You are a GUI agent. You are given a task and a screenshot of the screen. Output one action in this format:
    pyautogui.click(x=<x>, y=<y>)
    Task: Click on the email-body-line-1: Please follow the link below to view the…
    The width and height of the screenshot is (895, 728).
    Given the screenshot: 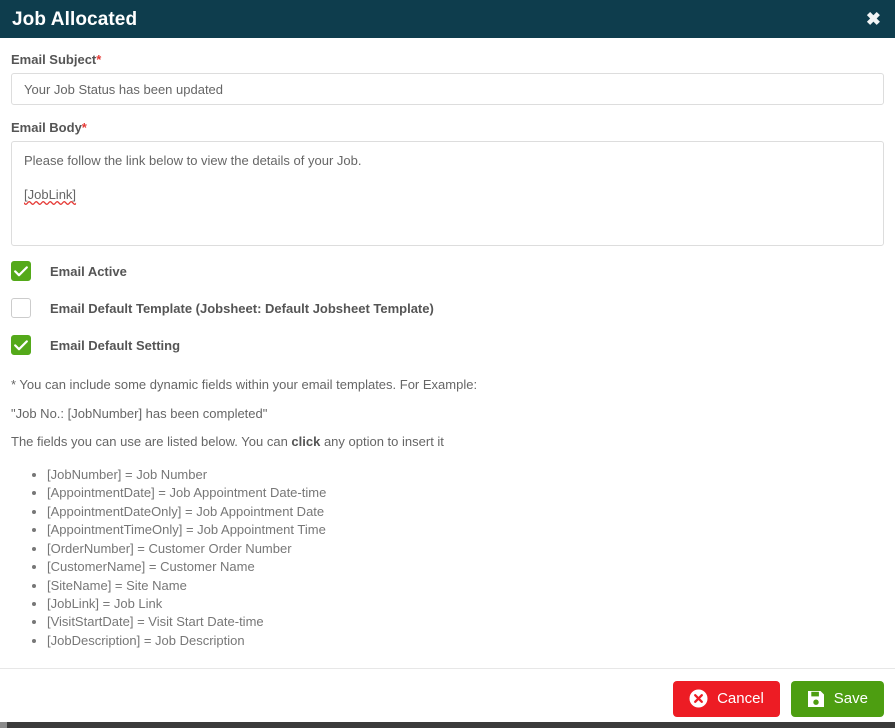 What is the action you would take?
    pyautogui.click(x=193, y=160)
    